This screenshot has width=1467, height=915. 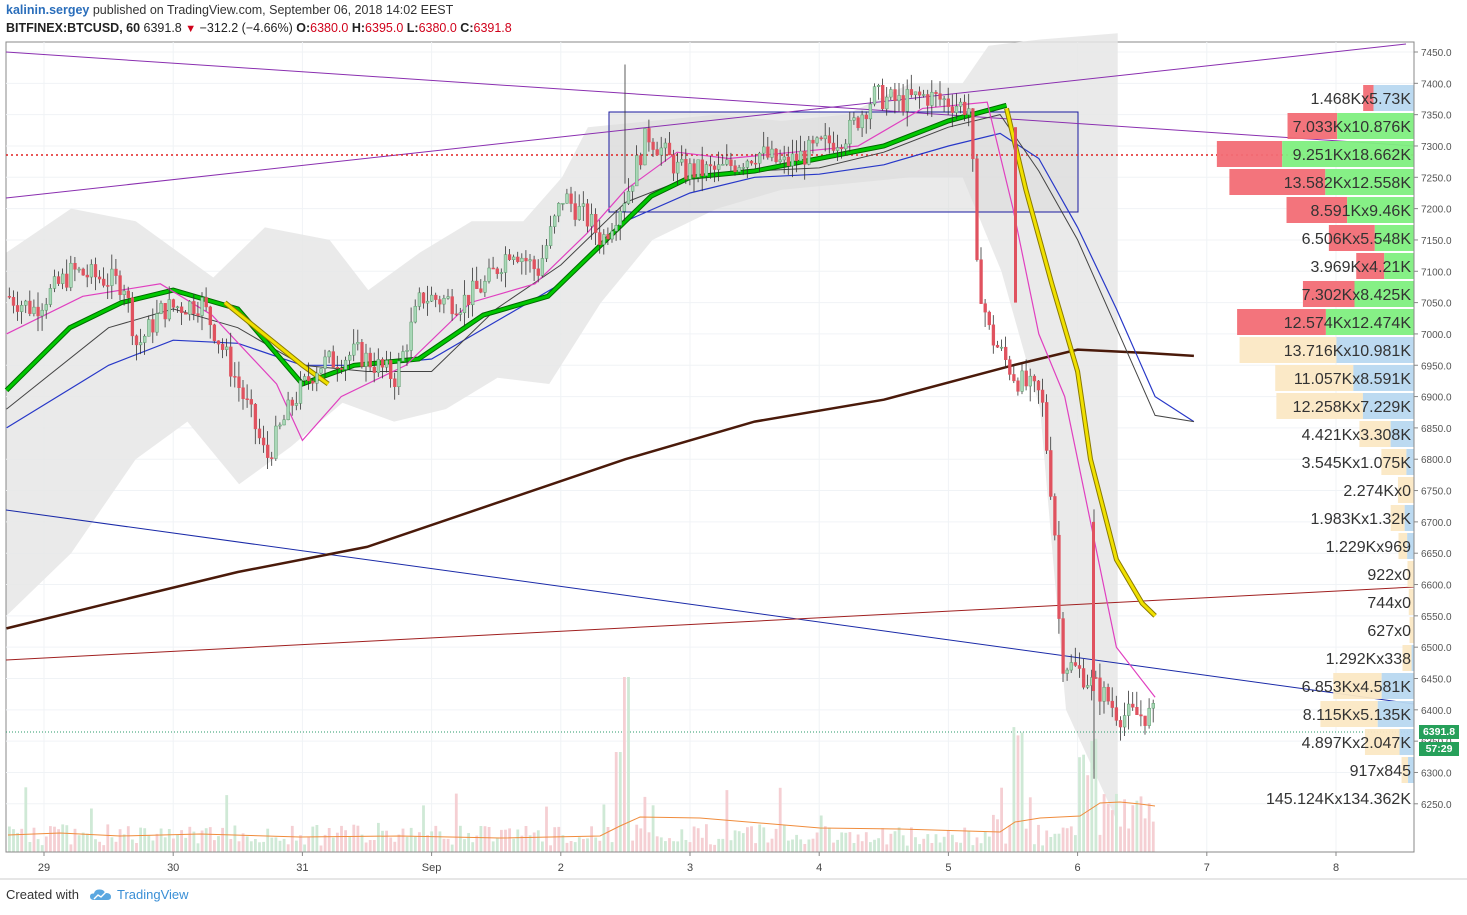 I want to click on tradingview-logo-icon, so click(x=100, y=894).